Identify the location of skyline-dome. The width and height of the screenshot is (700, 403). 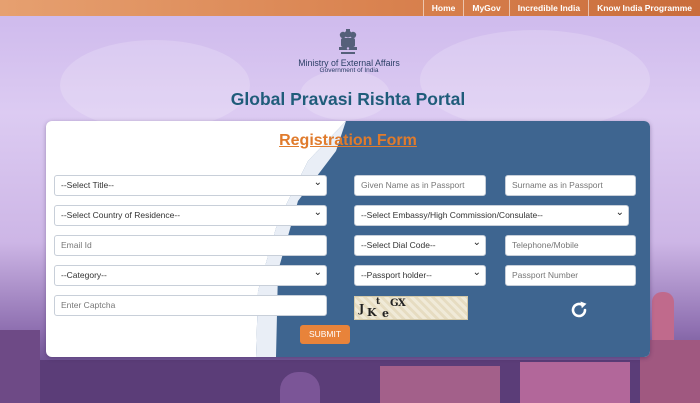
(300, 387).